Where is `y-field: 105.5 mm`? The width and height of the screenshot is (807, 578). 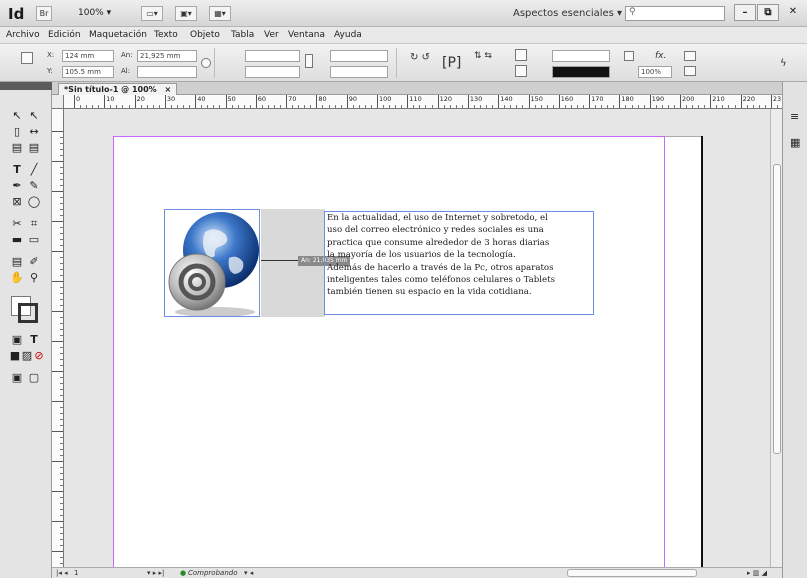 y-field: 105.5 mm is located at coordinates (88, 72).